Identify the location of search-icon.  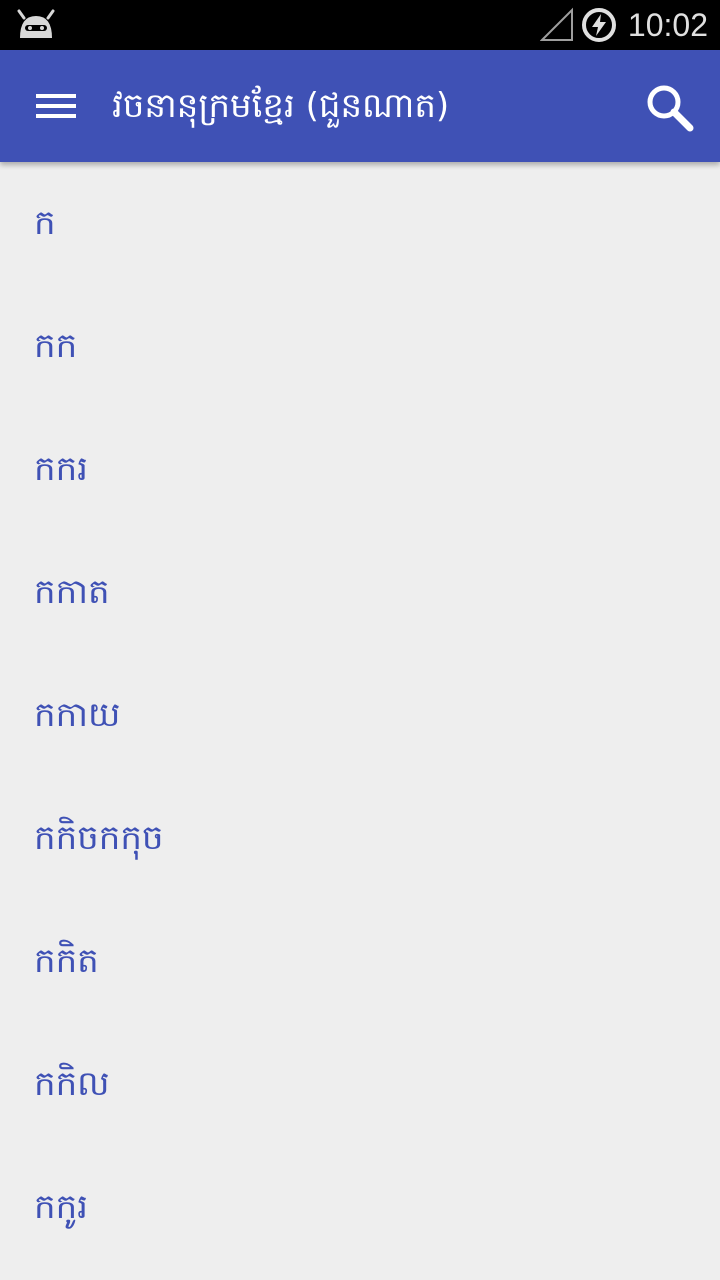
(670, 108).